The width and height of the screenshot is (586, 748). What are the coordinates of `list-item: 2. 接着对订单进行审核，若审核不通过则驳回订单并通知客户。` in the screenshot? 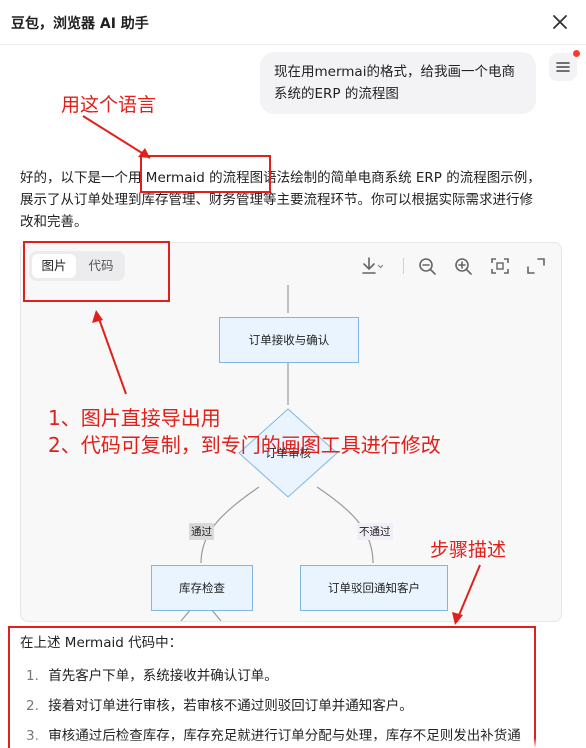 It's located at (219, 704).